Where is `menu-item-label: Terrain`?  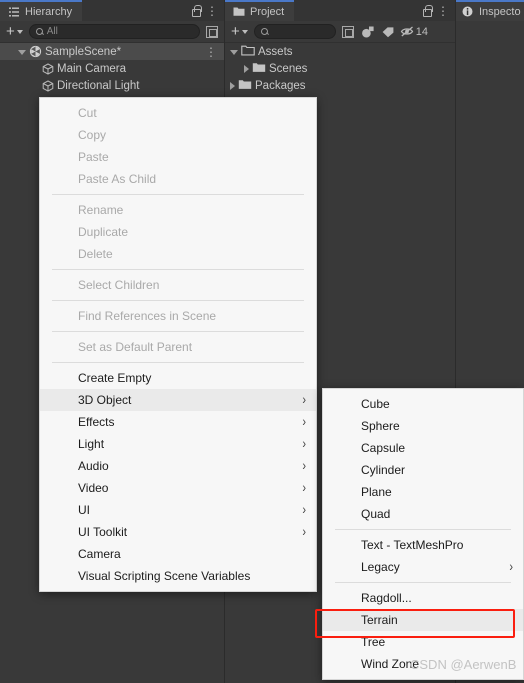
menu-item-label: Terrain is located at coordinates (379, 620).